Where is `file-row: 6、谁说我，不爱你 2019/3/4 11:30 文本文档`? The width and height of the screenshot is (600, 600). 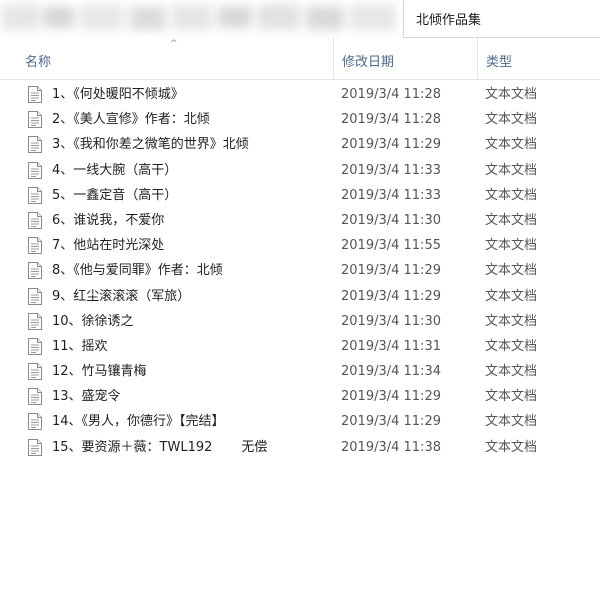
file-row: 6、谁说我，不爱你 2019/3/4 11:30 文本文档 is located at coordinates (300, 220).